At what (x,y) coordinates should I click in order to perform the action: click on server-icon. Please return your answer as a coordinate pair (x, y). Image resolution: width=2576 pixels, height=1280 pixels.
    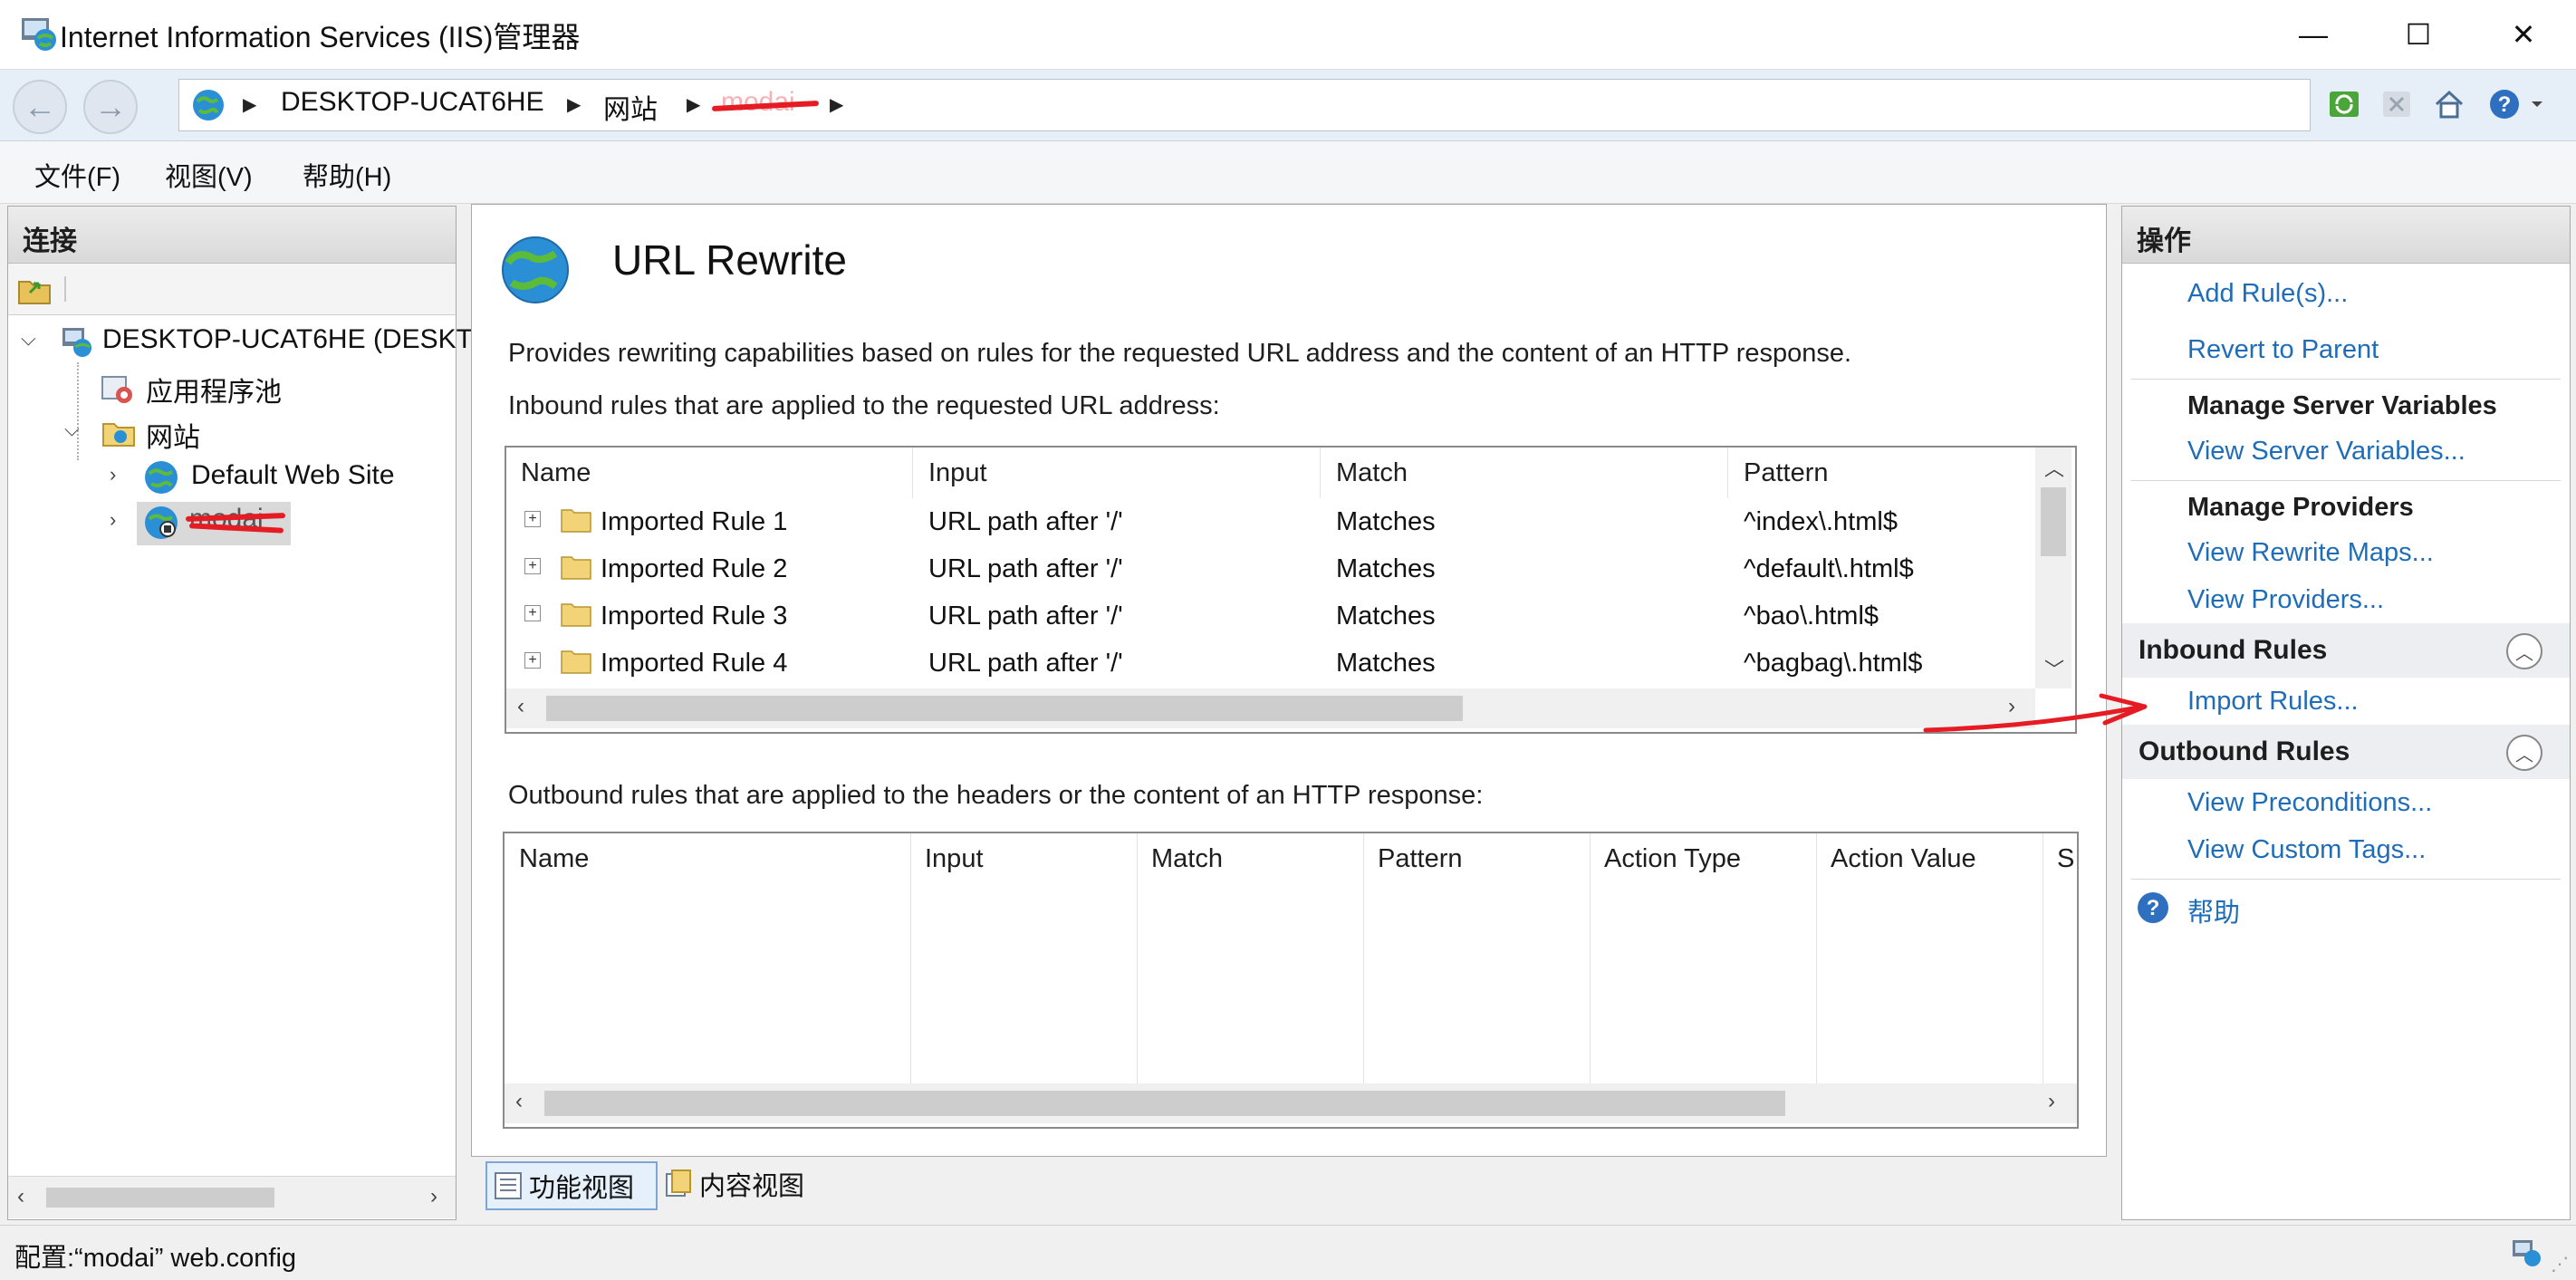
    Looking at the image, I should click on (76, 343).